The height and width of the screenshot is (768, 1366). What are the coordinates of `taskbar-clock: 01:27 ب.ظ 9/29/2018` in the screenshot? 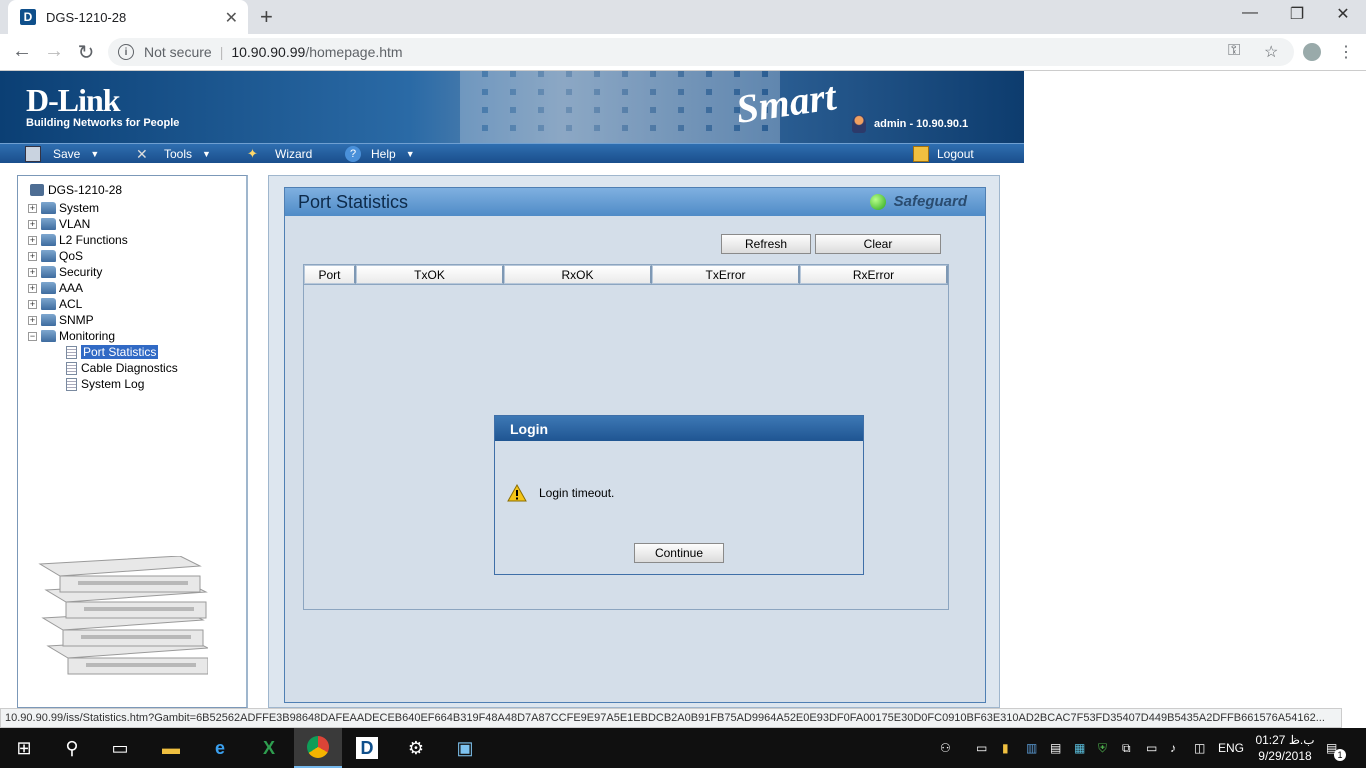 It's located at (1285, 748).